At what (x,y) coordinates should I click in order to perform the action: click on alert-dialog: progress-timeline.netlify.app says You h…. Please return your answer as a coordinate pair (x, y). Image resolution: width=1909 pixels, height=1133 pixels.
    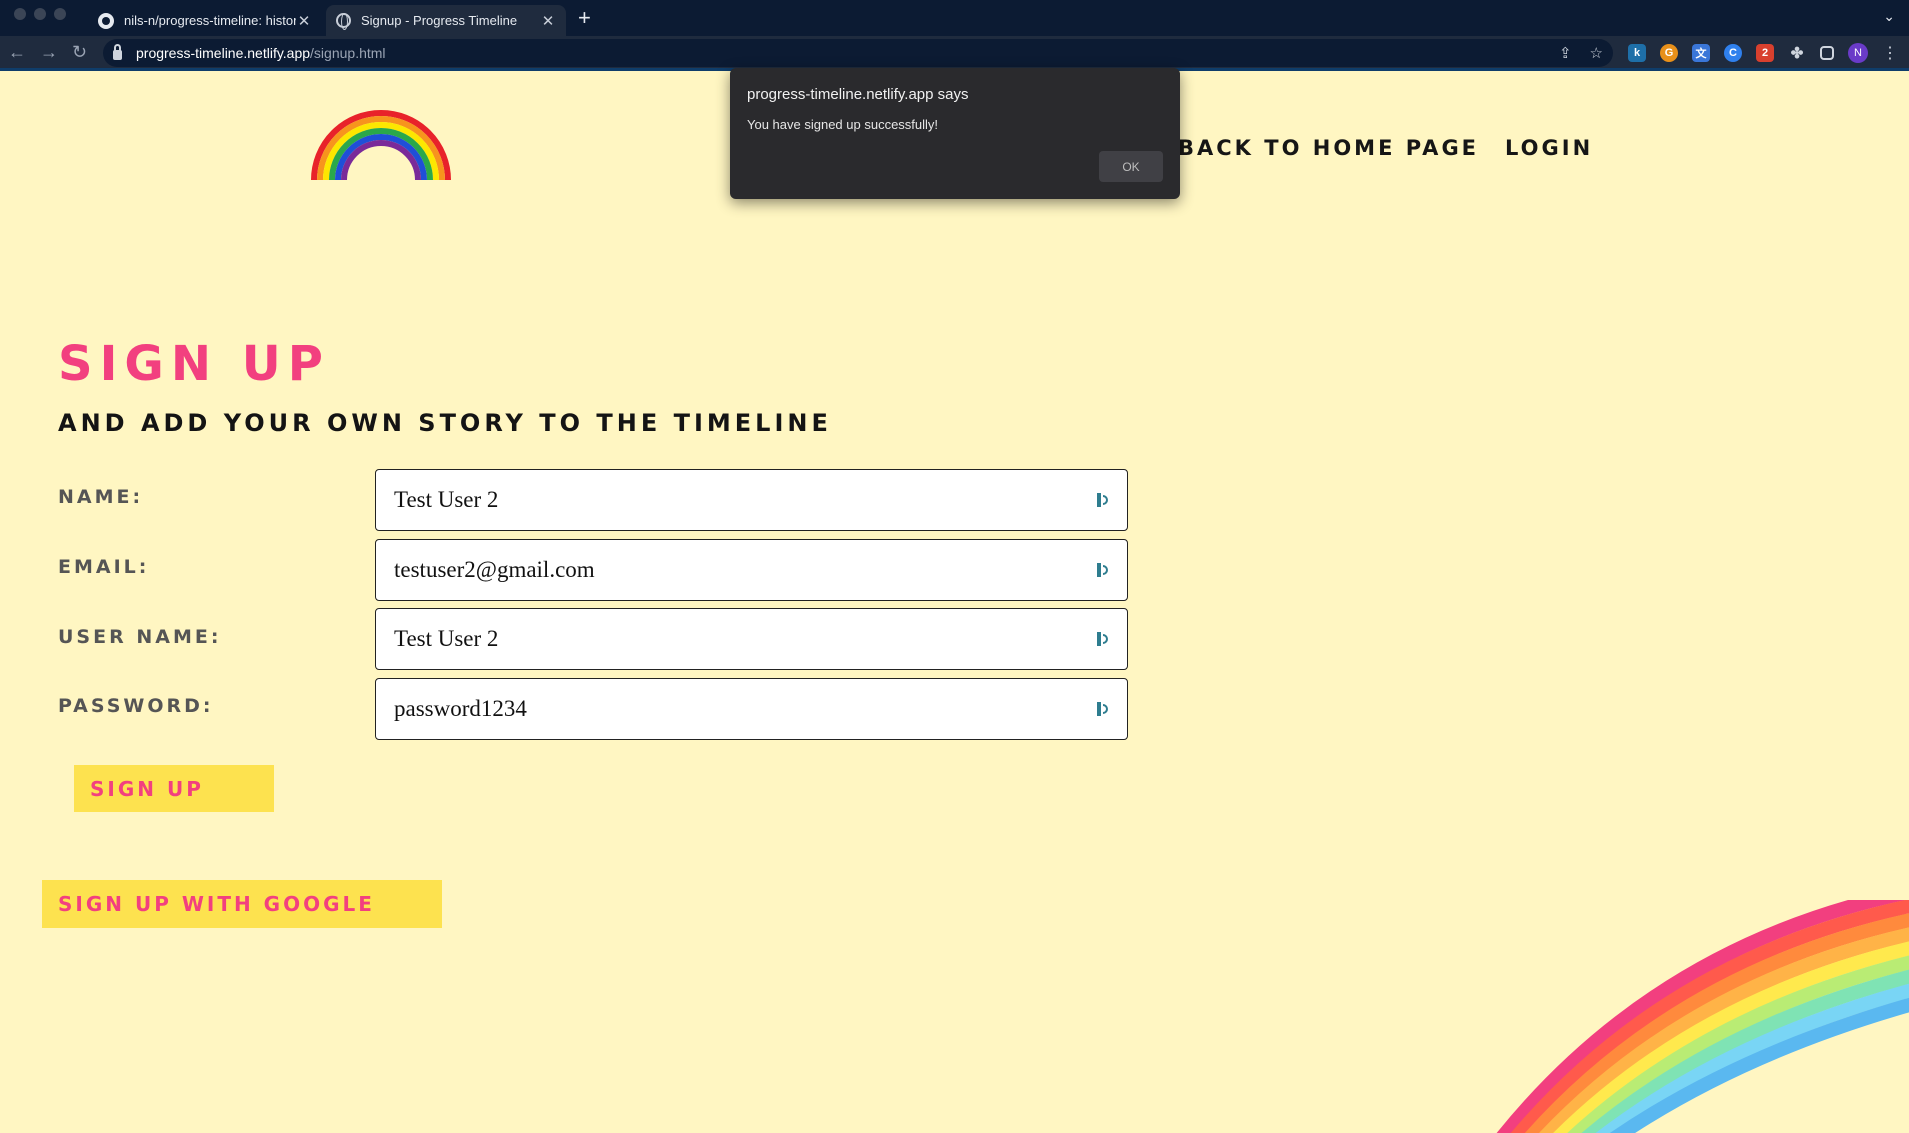
    Looking at the image, I should click on (955, 133).